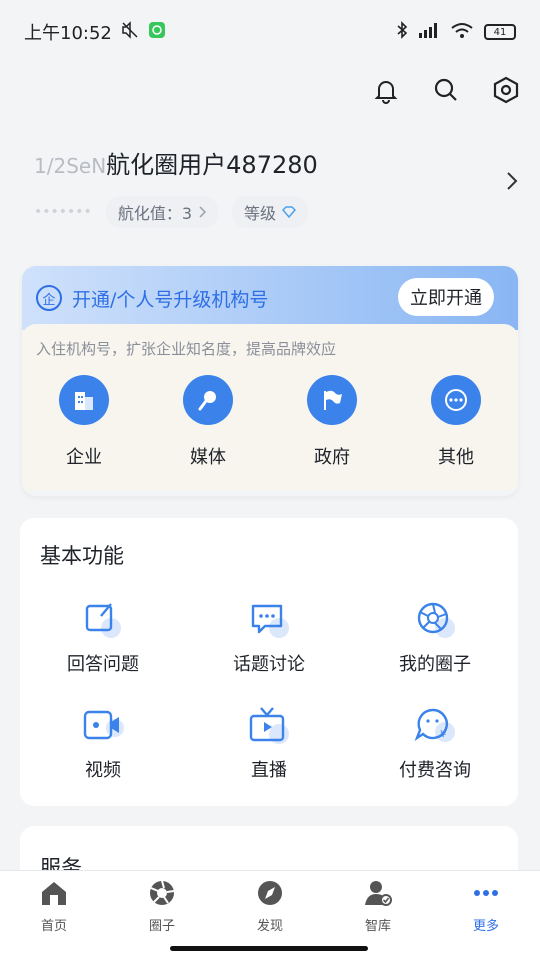  I want to click on tab-more: 更多, so click(486, 915).